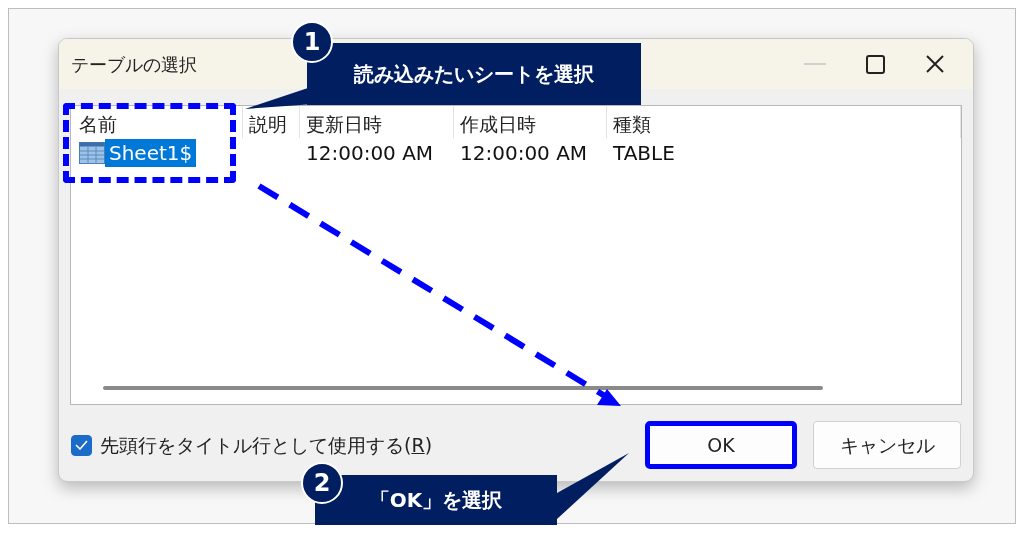 This screenshot has width=1024, height=546. Describe the element at coordinates (98, 124) in the screenshot. I see `column-header: 名前` at that location.